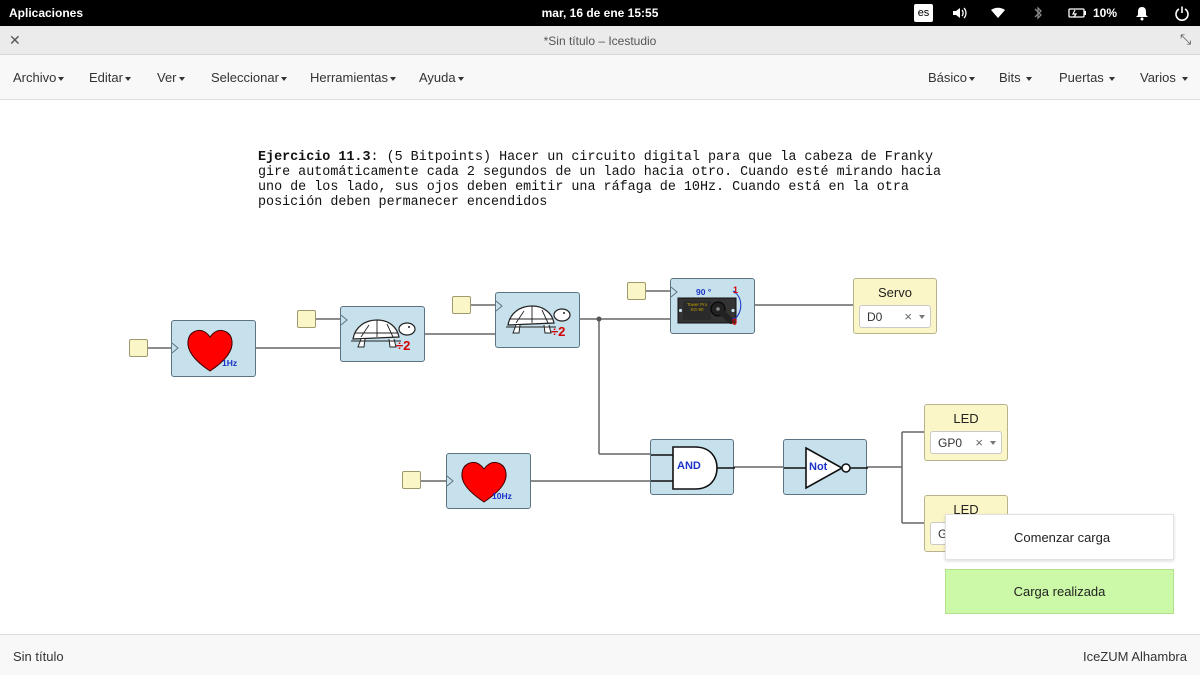 This screenshot has height=675, width=1200. I want to click on volume-icon, so click(959, 14).